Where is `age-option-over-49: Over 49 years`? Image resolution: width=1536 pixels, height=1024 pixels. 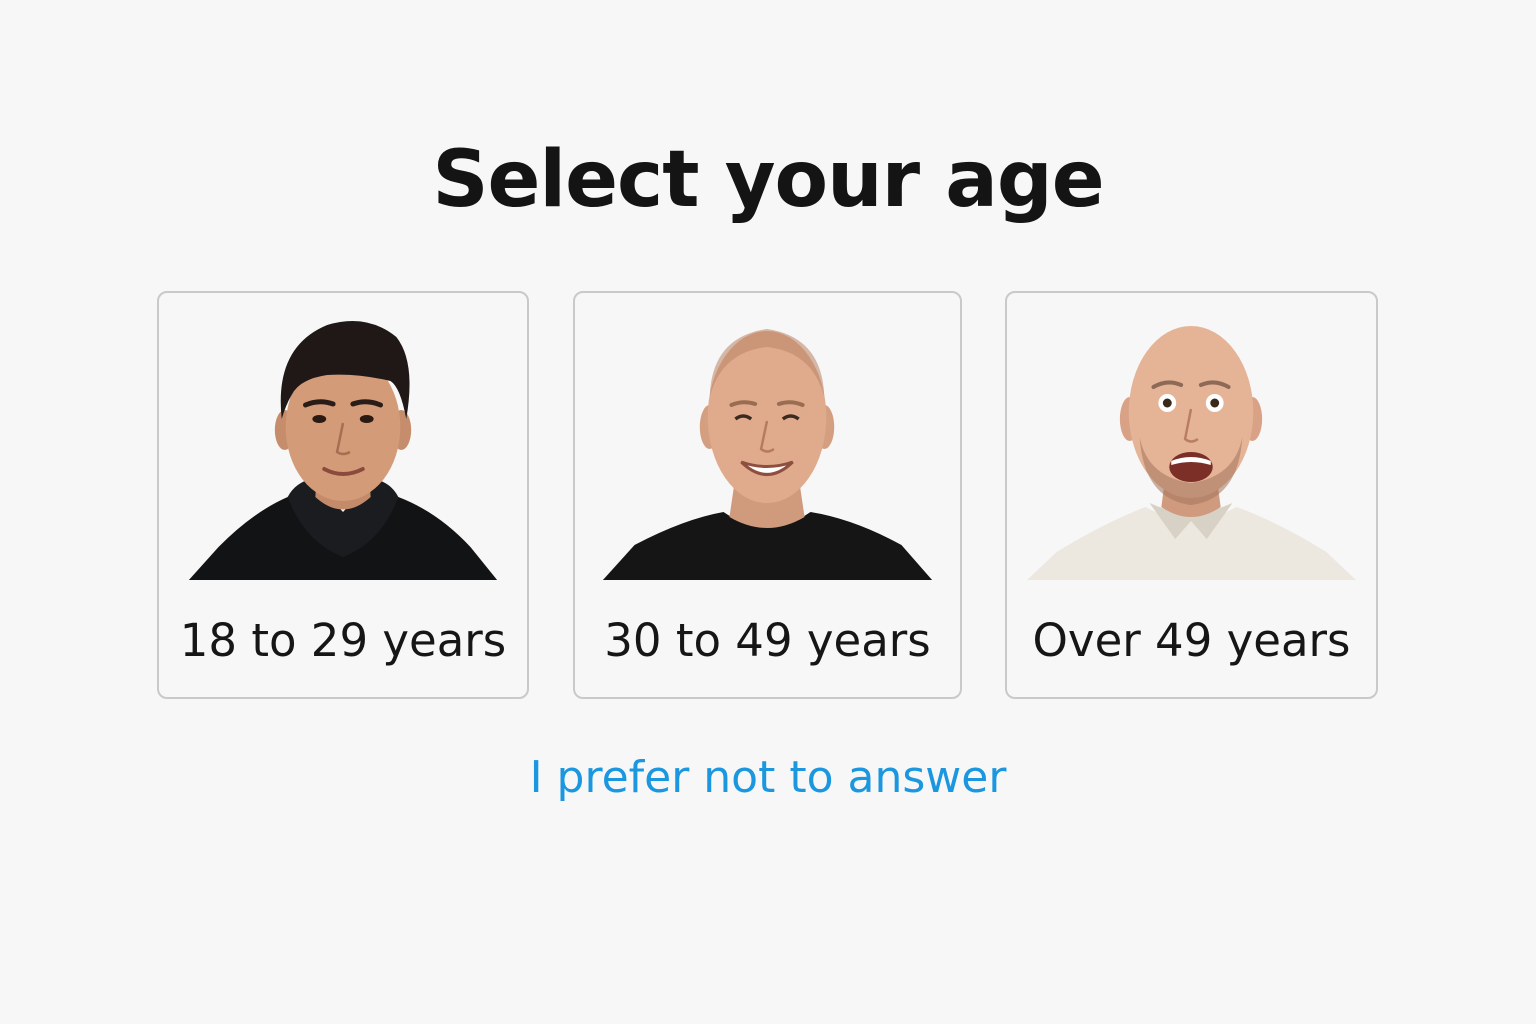 age-option-over-49: Over 49 years is located at coordinates (1191, 495).